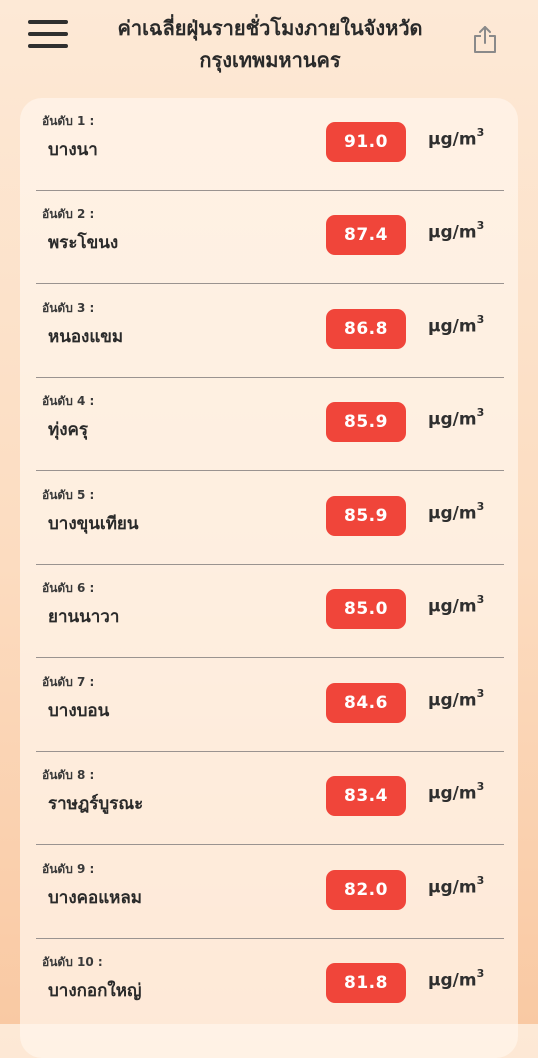 The image size is (538, 1058). What do you see at coordinates (270, 144) in the screenshot?
I see `ranking-row: อันดับ 1 : บางนา 91.0 µg/m3` at bounding box center [270, 144].